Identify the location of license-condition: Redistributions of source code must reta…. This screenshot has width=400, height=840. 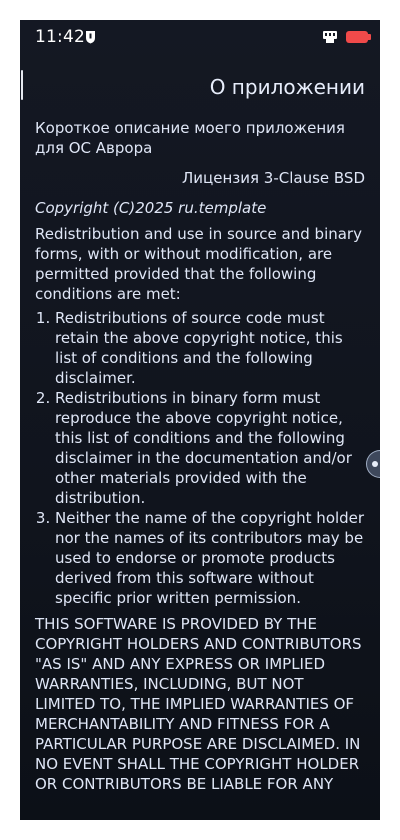
(210, 348).